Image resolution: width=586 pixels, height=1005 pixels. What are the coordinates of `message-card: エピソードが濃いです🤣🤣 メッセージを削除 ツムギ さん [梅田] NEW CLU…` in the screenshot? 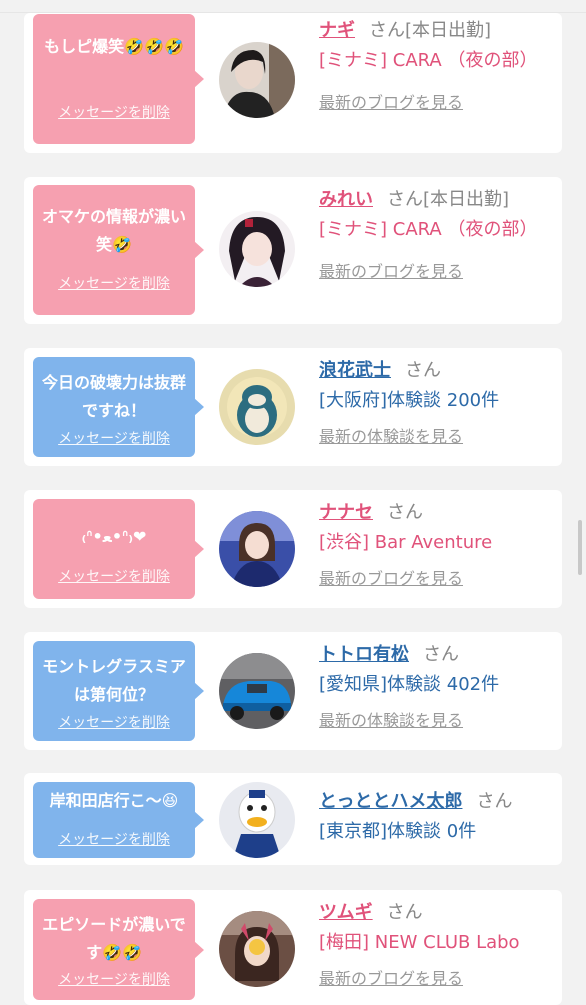 It's located at (293, 947).